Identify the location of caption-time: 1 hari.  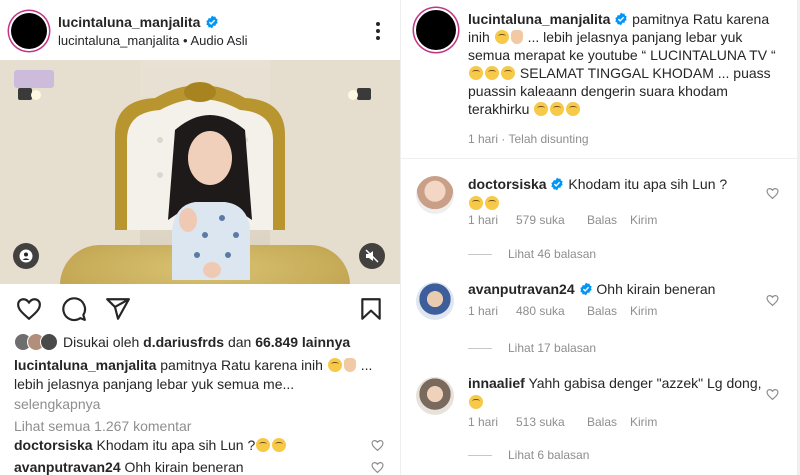
(483, 139).